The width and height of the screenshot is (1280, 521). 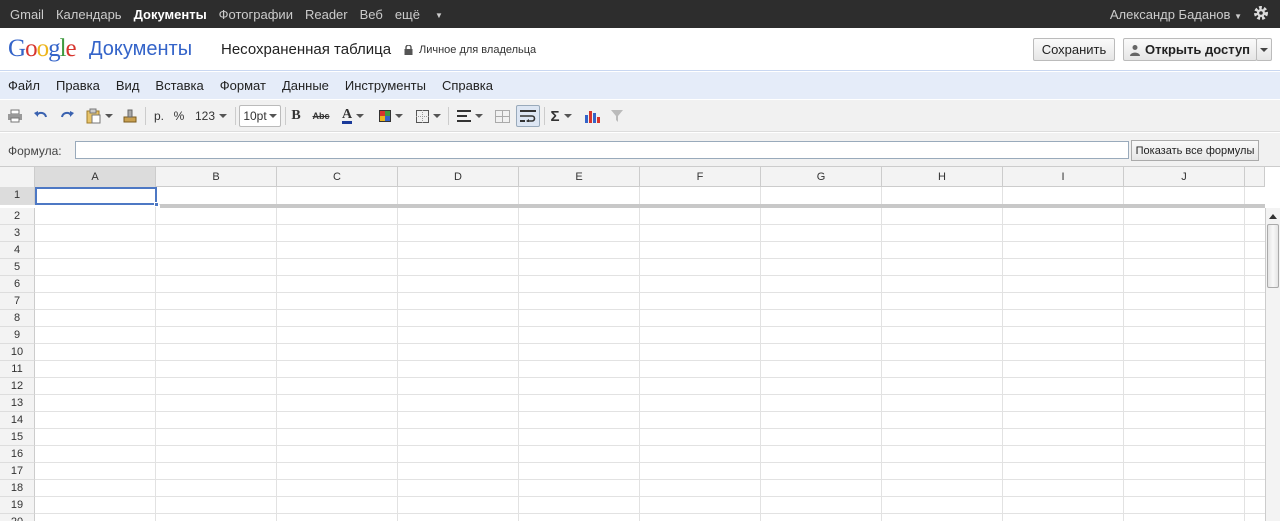 What do you see at coordinates (1272, 364) in the screenshot?
I see `vertical-scrollbar` at bounding box center [1272, 364].